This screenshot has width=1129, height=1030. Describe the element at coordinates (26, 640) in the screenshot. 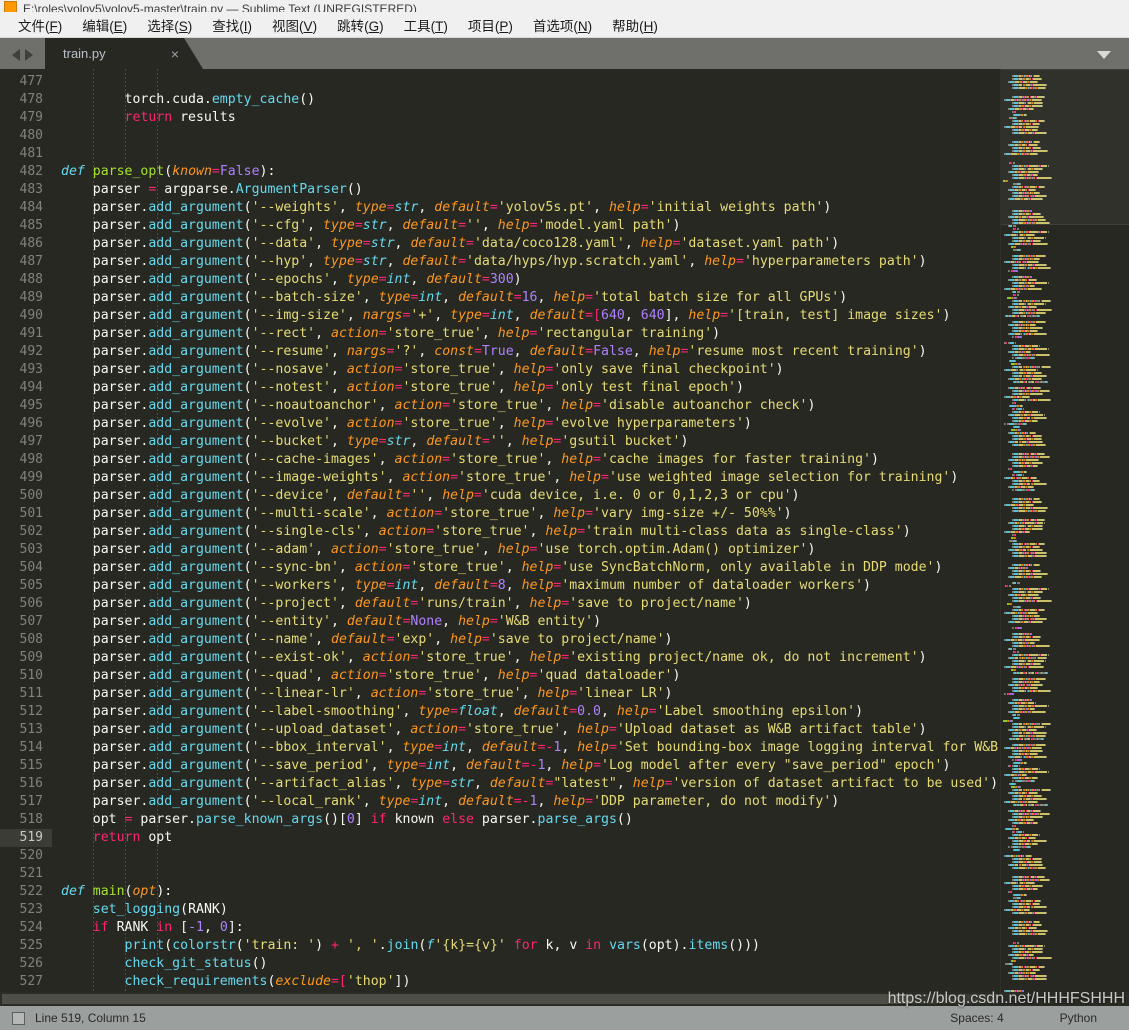

I see `line-number: 508` at that location.